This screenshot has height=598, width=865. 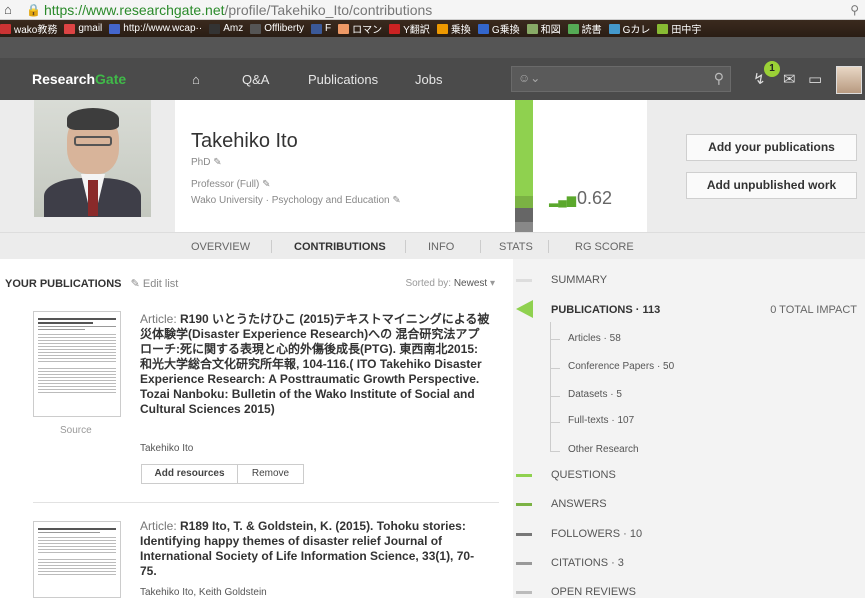 What do you see at coordinates (163, 28) in the screenshot?
I see `bookmark-label: http://www.wcap··` at bounding box center [163, 28].